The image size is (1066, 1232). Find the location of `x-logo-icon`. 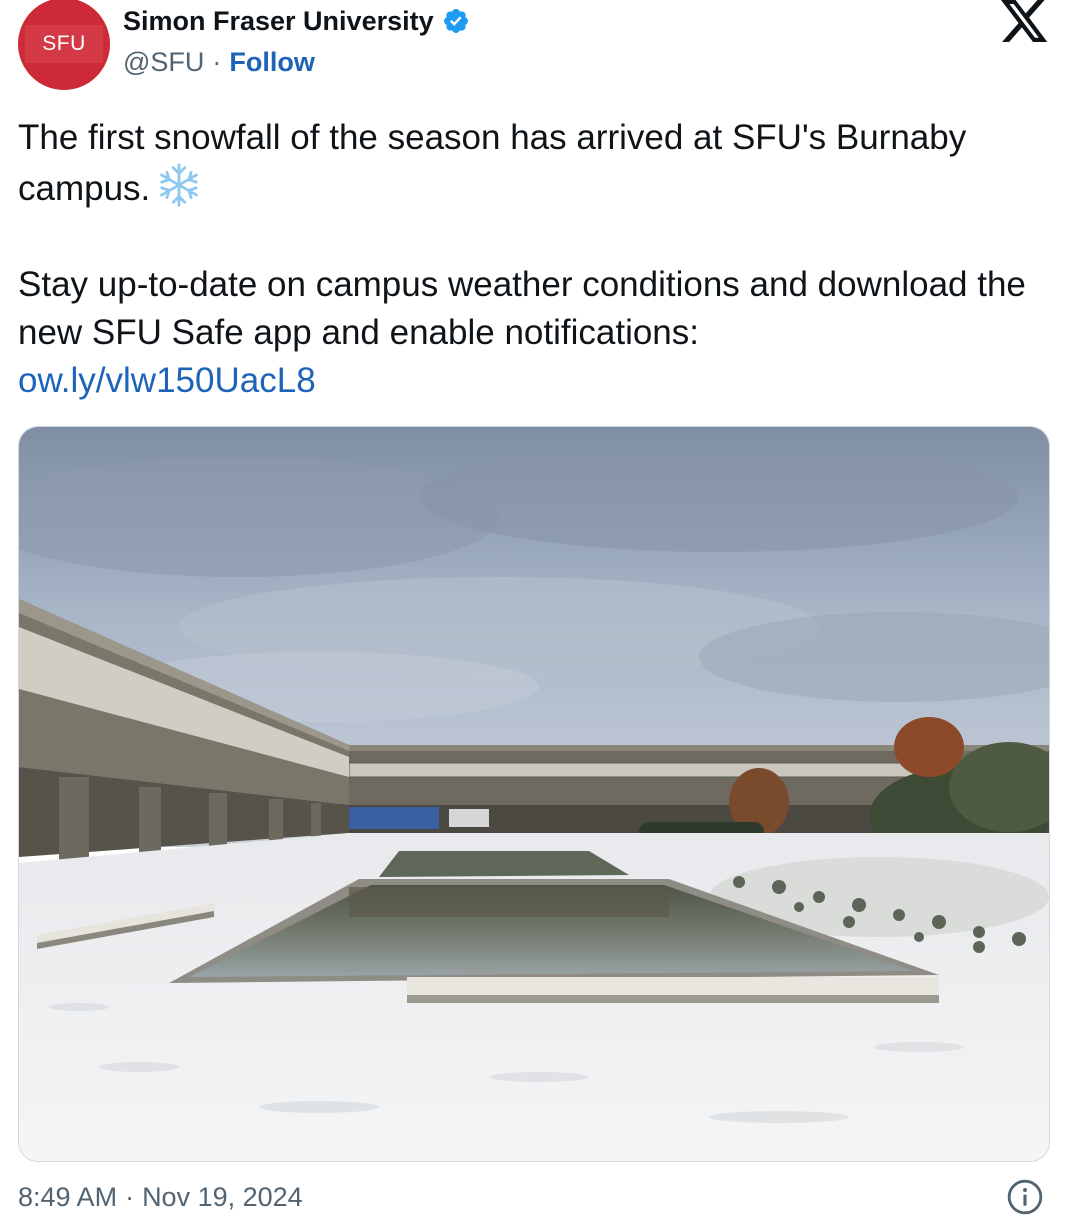

x-logo-icon is located at coordinates (1025, 22).